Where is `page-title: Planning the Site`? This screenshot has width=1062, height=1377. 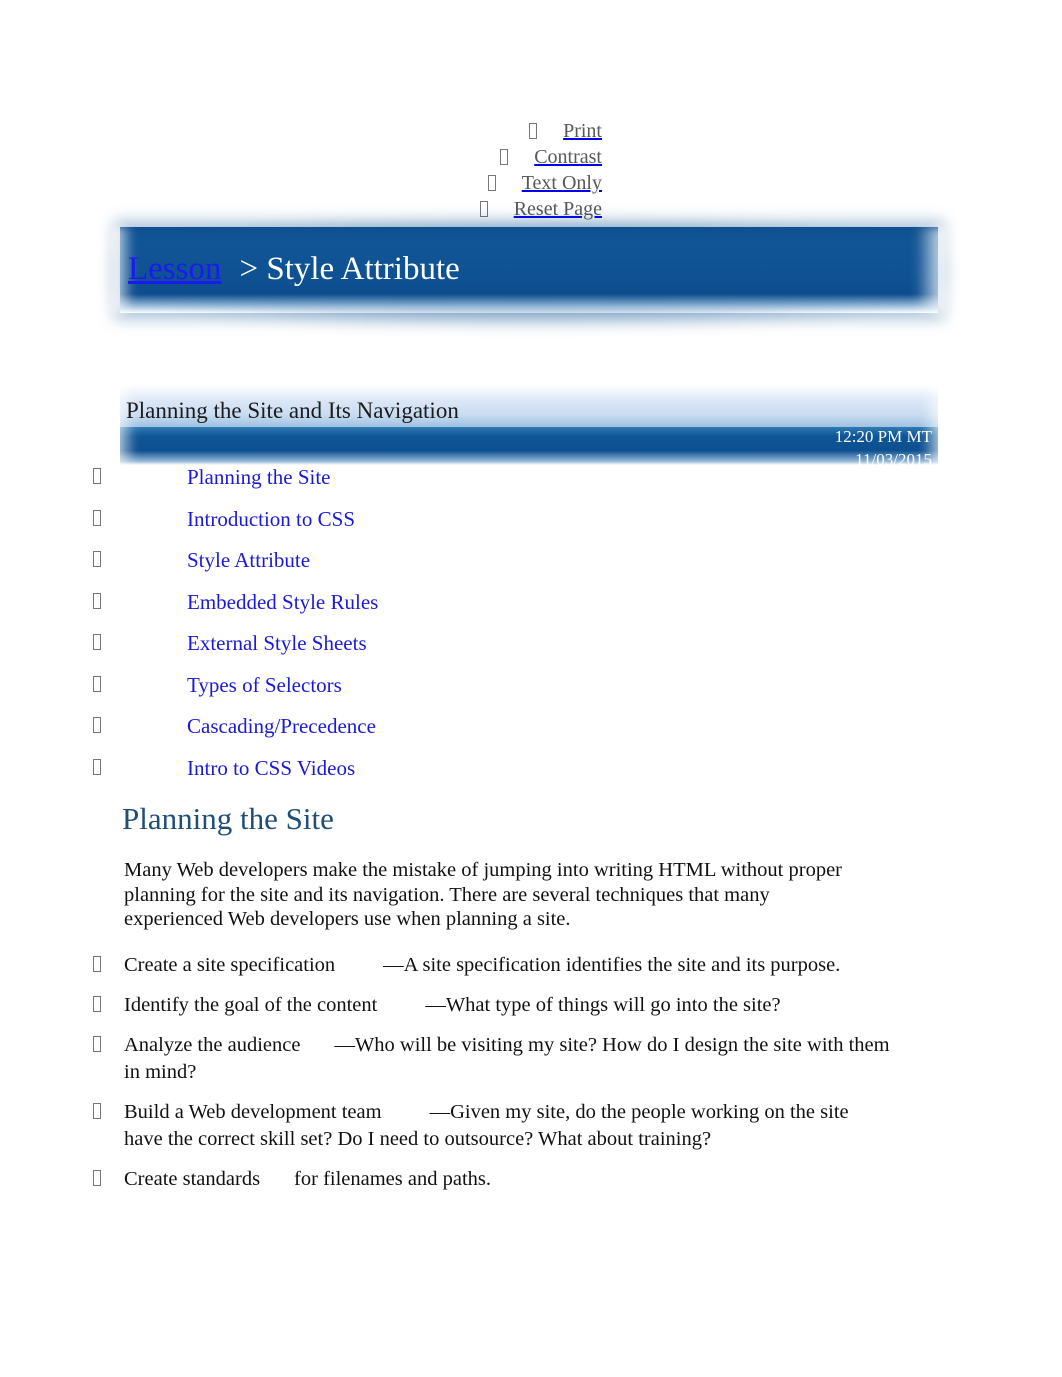 page-title: Planning the Site is located at coordinates (228, 818).